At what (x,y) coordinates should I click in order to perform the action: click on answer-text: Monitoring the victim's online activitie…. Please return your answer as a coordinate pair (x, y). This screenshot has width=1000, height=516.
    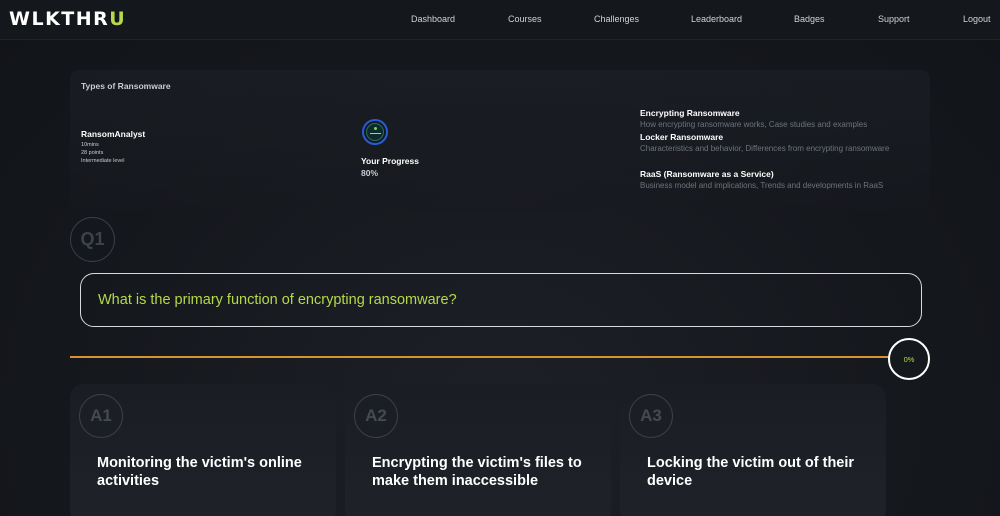
    Looking at the image, I should click on (199, 472).